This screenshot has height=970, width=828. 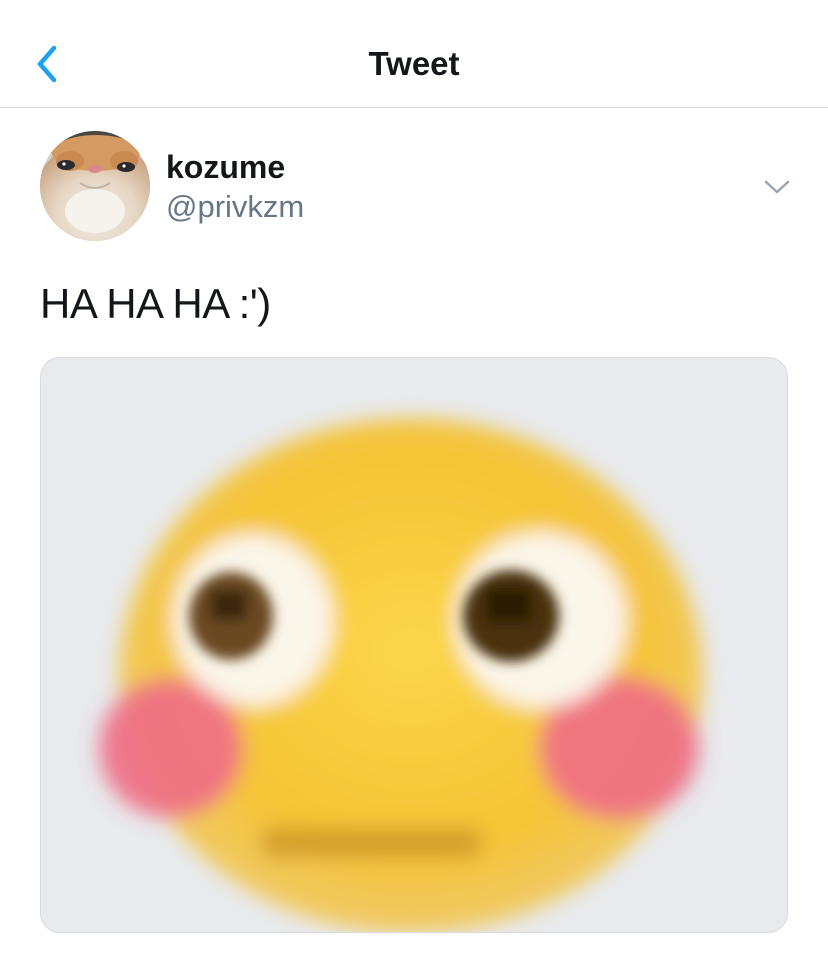 What do you see at coordinates (414, 63) in the screenshot?
I see `page-title: Tweet` at bounding box center [414, 63].